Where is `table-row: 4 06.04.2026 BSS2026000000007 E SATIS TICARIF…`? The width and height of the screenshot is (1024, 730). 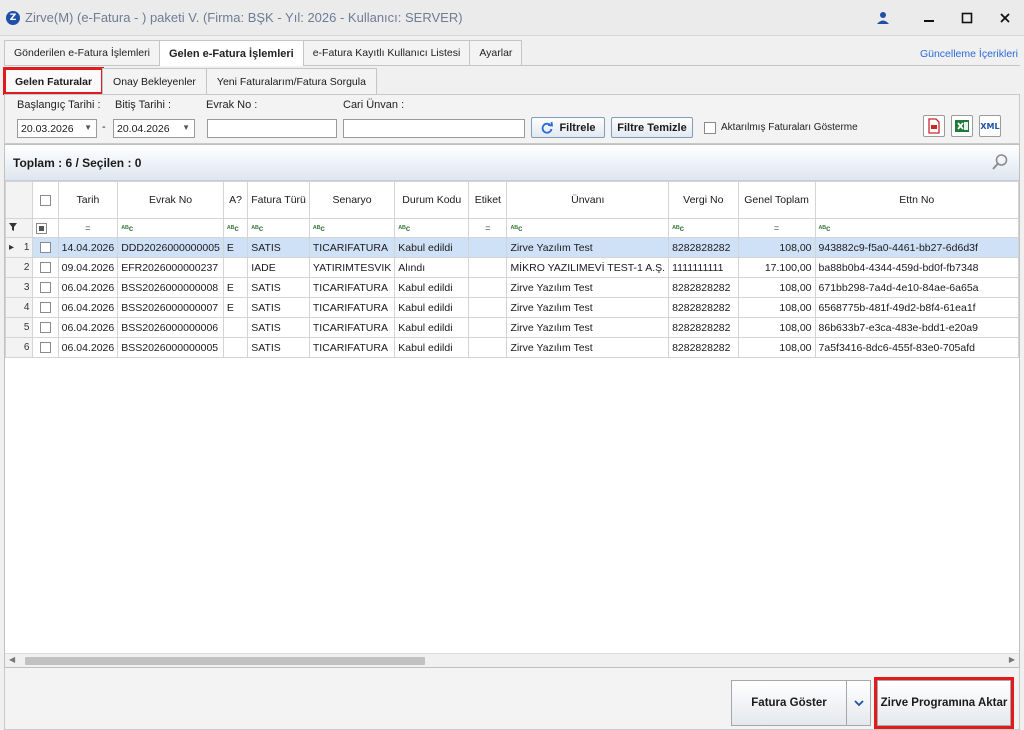 table-row: 4 06.04.2026 BSS2026000000007 E SATIS TICARIF… is located at coordinates (512, 307).